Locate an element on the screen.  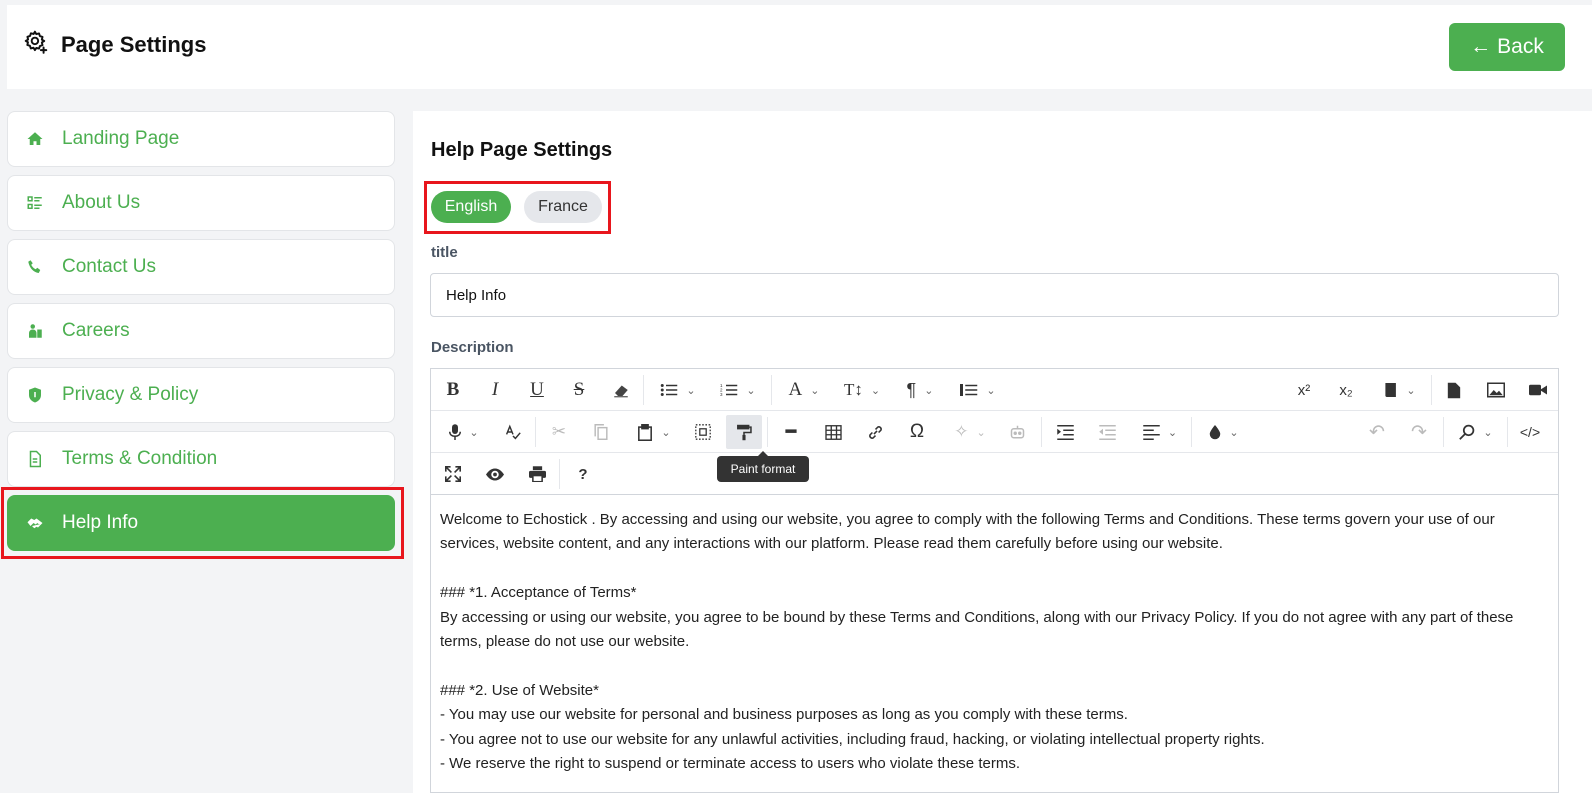
paste-icon: ⌄ is located at coordinates (654, 432).